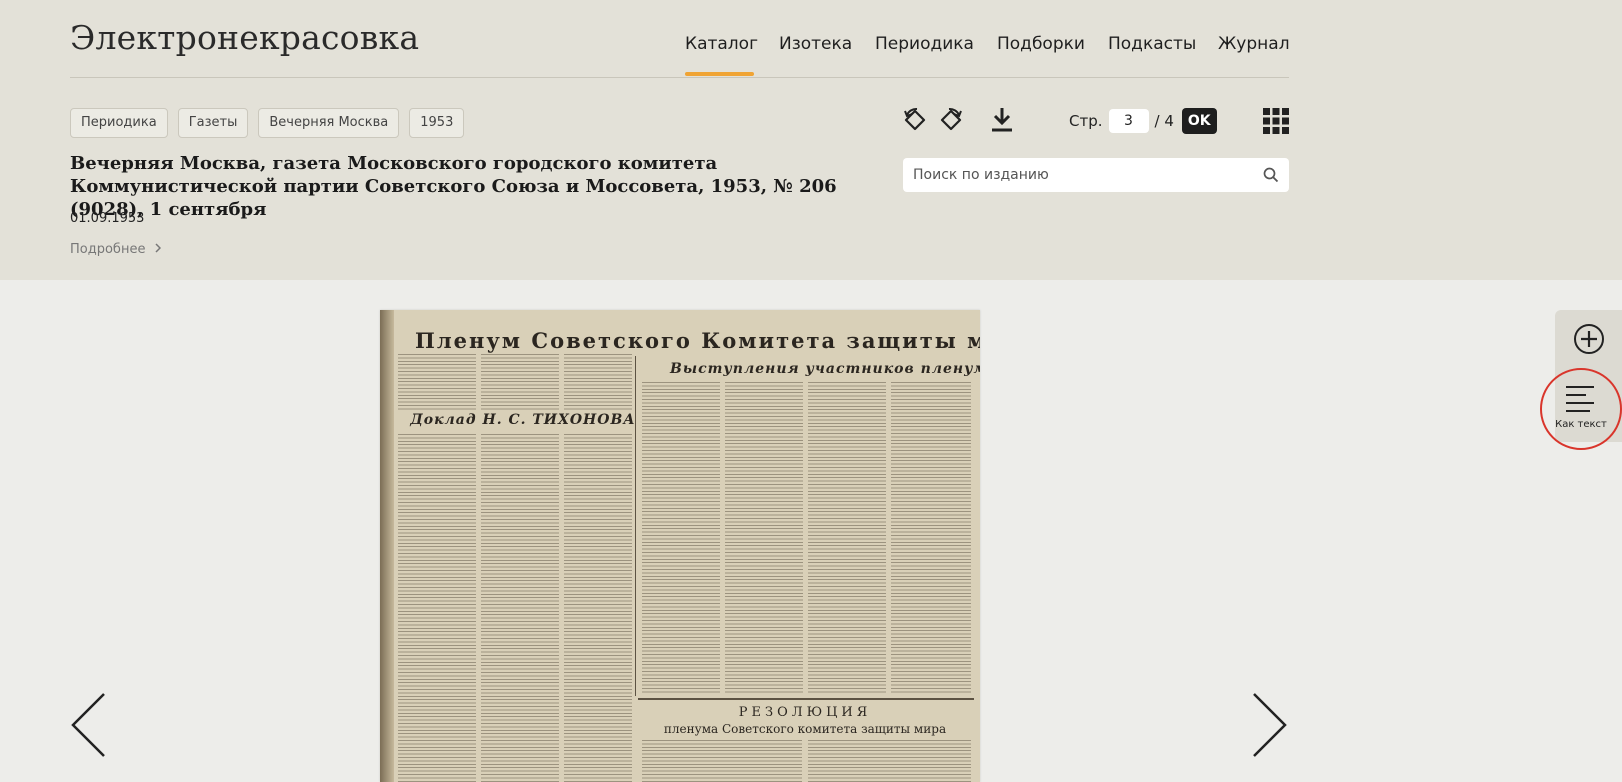  What do you see at coordinates (1276, 123) in the screenshot?
I see `grid-icon` at bounding box center [1276, 123].